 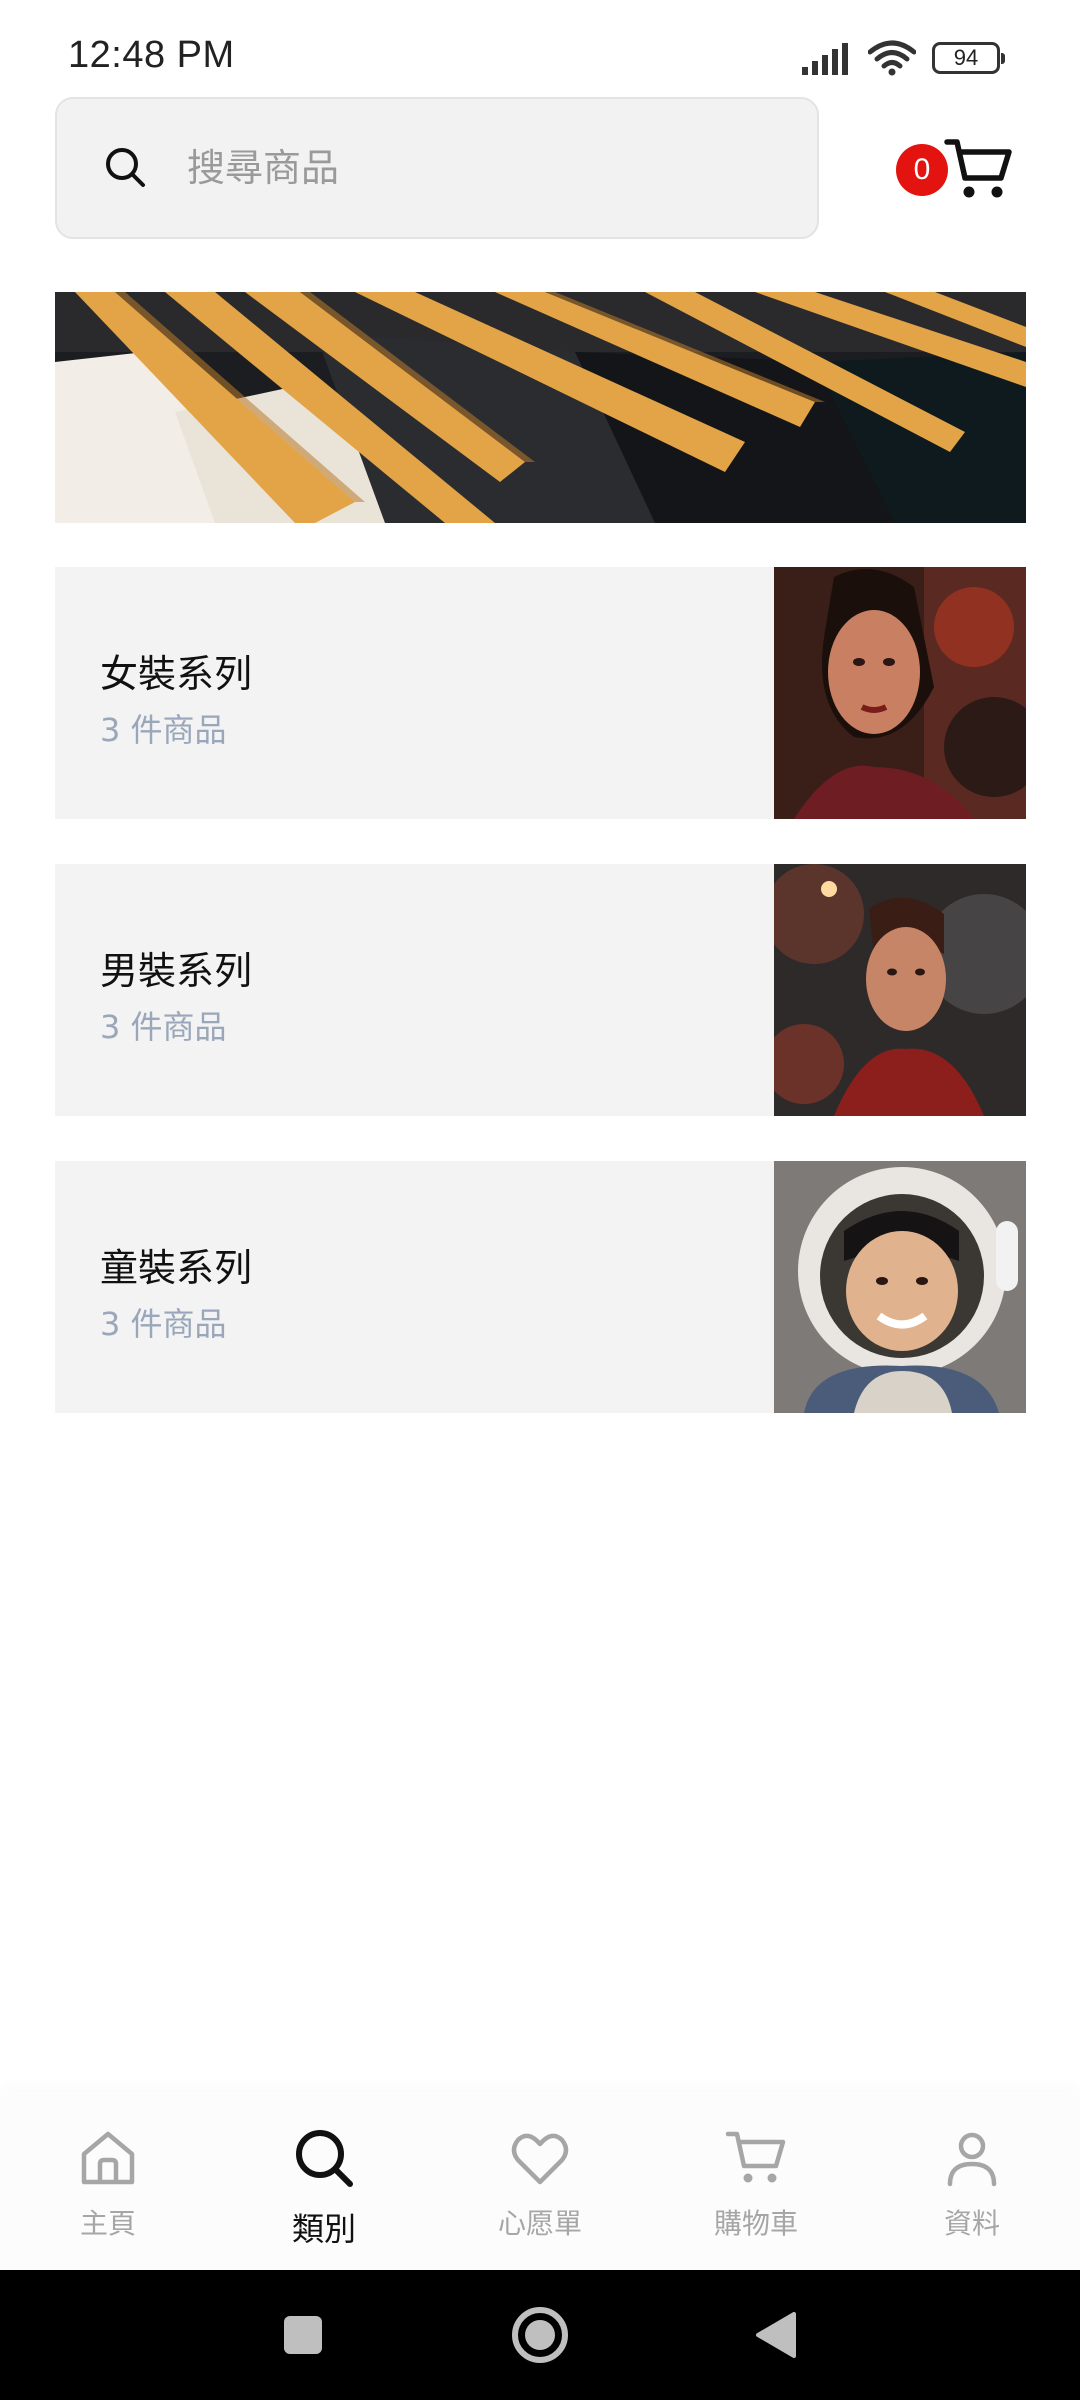 What do you see at coordinates (487, 168) in the screenshot?
I see `search-input` at bounding box center [487, 168].